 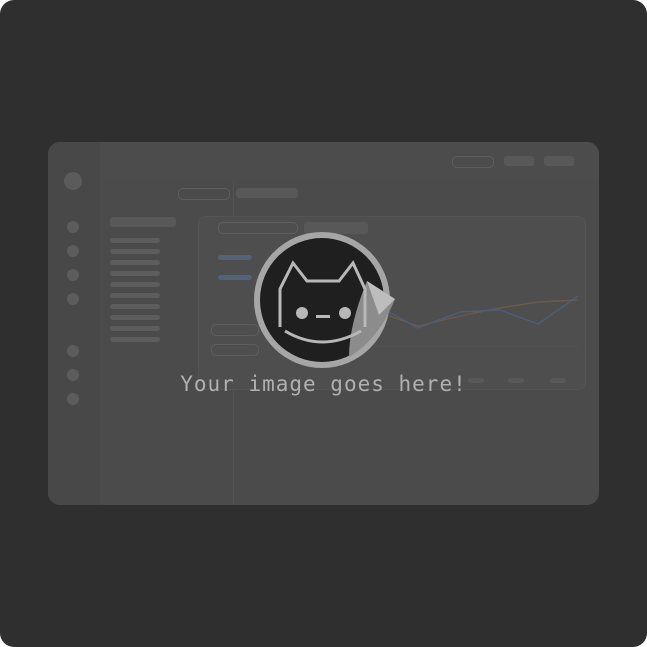 What do you see at coordinates (345, 313) in the screenshot?
I see `cat-eye-right` at bounding box center [345, 313].